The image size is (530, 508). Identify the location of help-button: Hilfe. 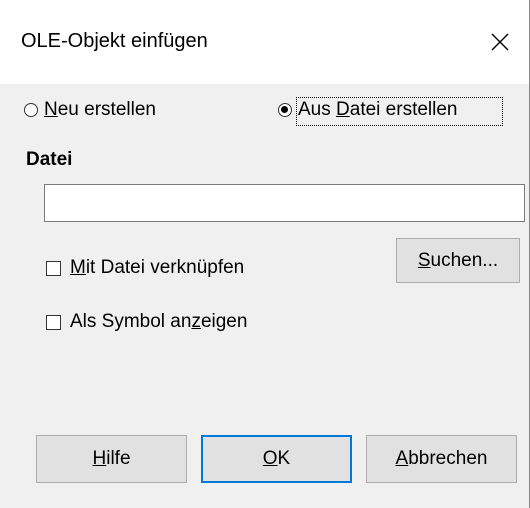
(111, 459).